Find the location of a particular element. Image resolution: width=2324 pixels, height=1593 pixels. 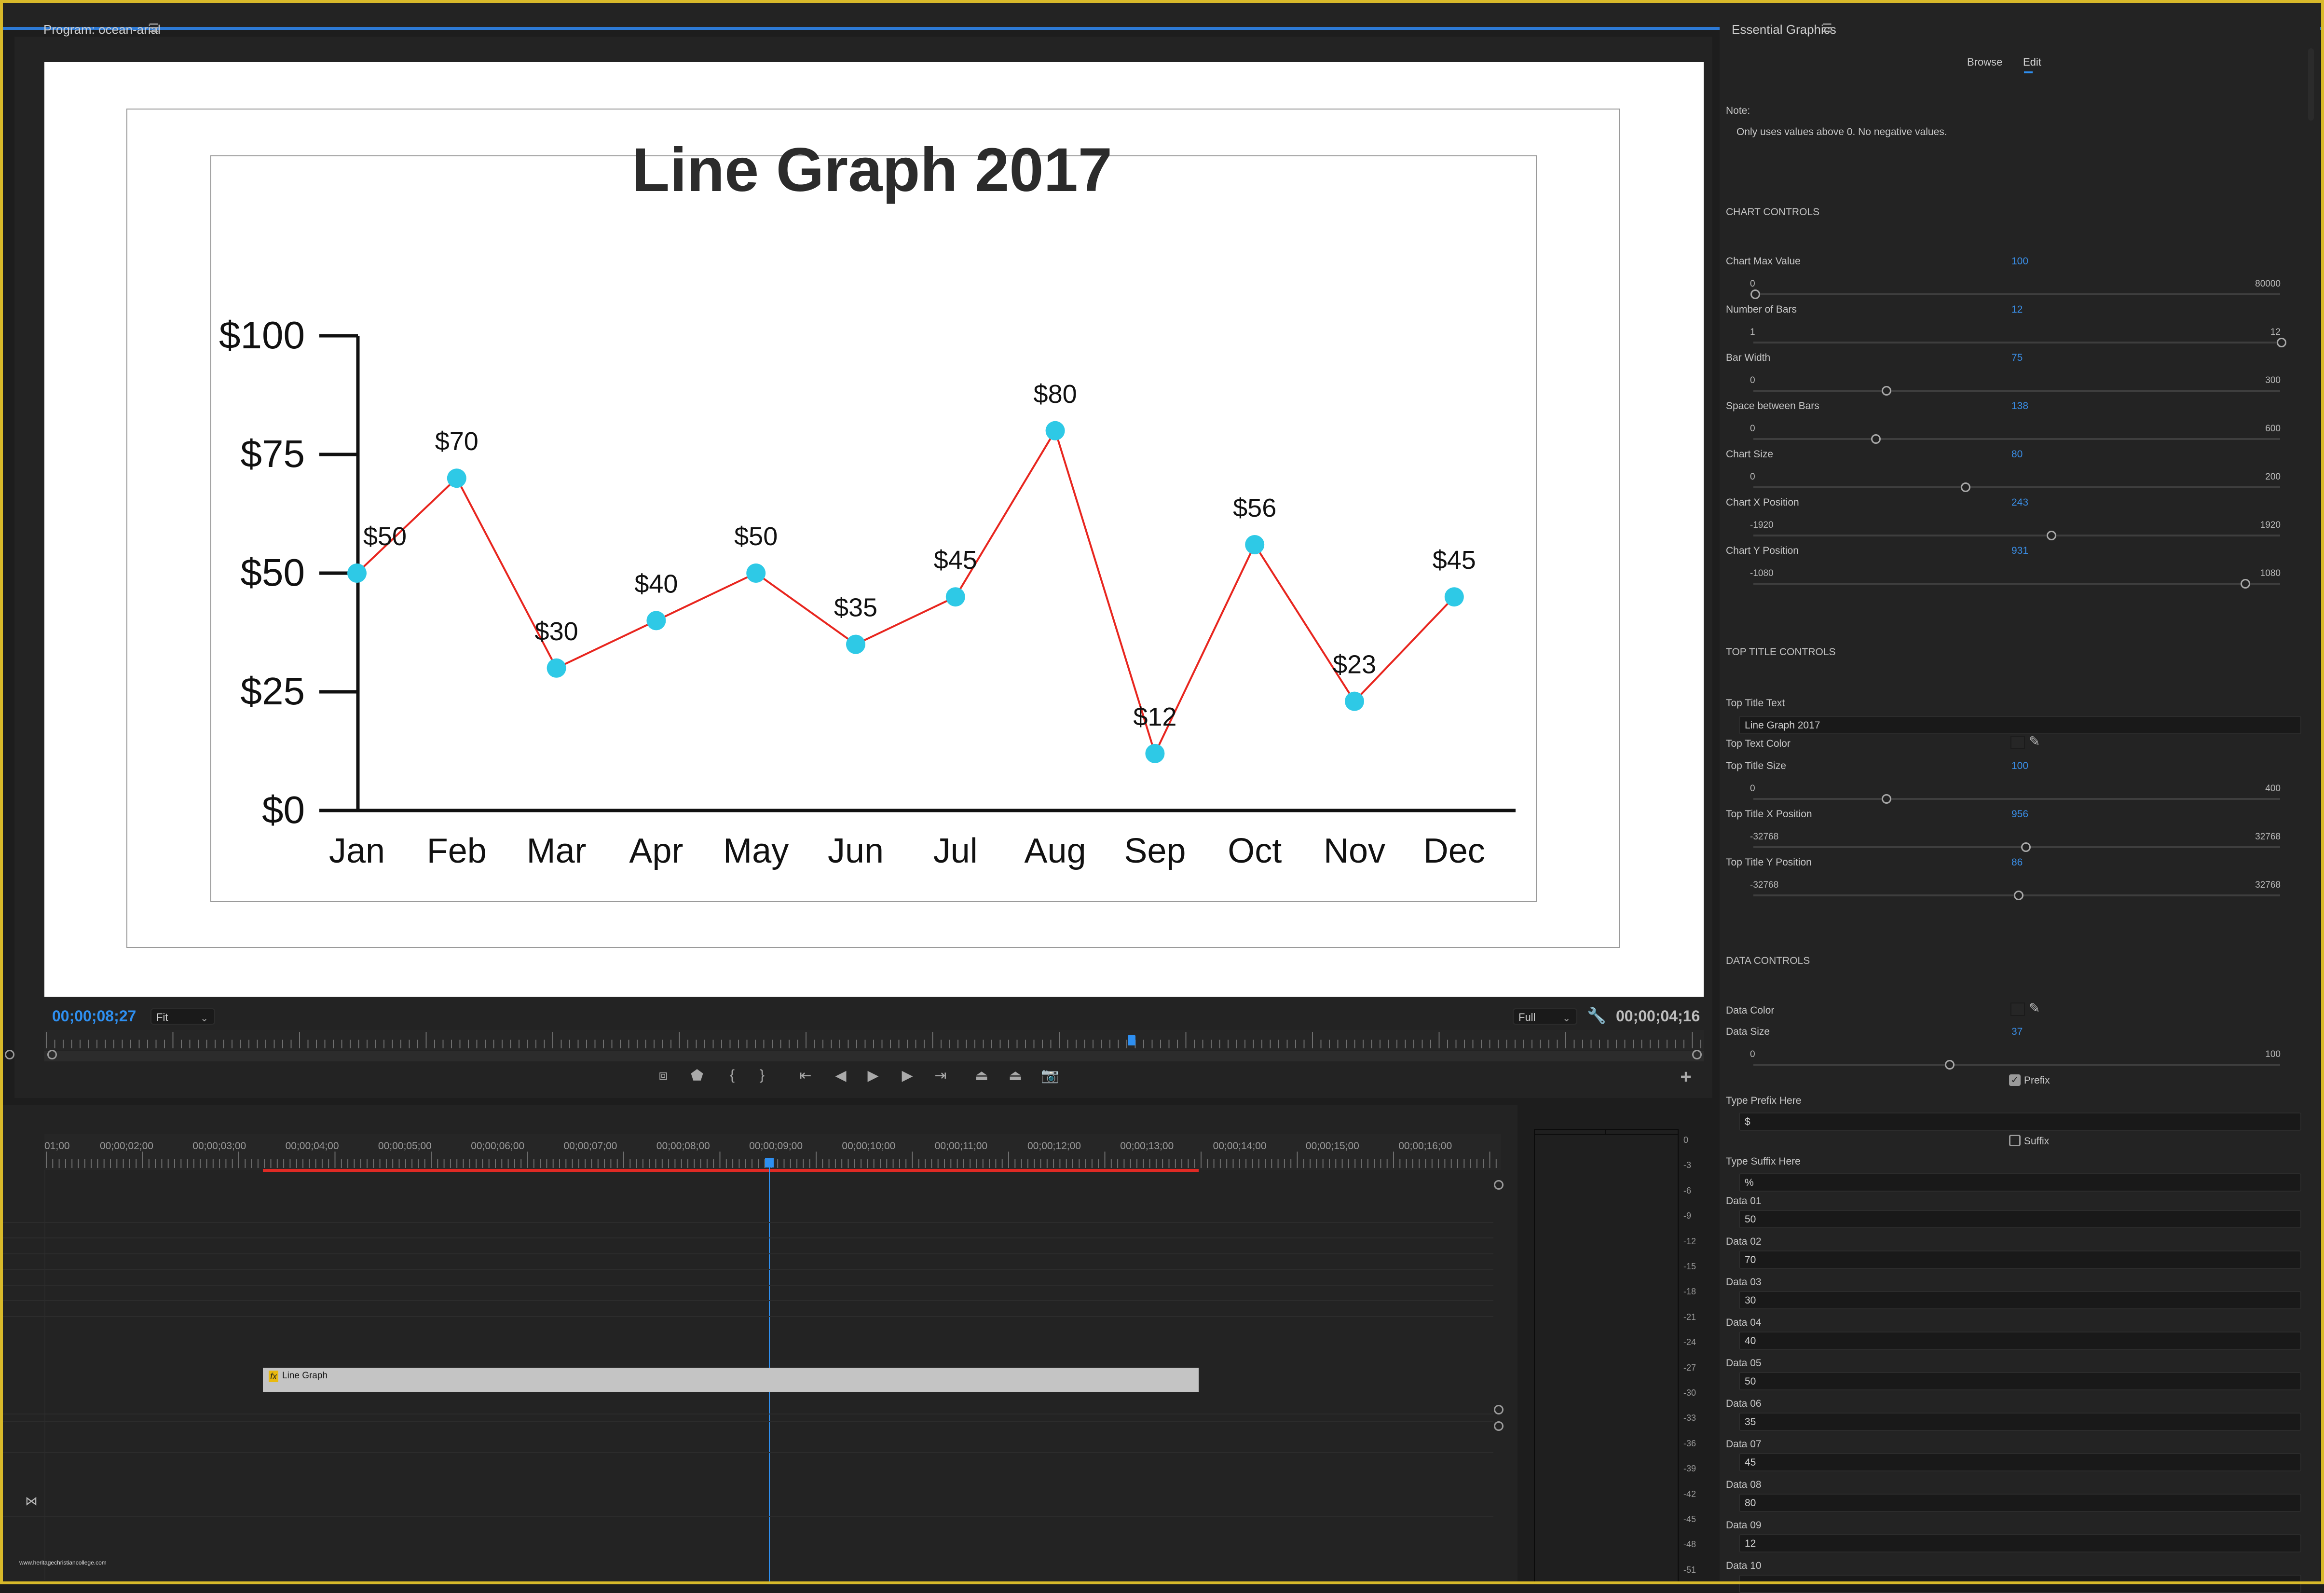

extract-icon: ⏏ is located at coordinates (1015, 1075).